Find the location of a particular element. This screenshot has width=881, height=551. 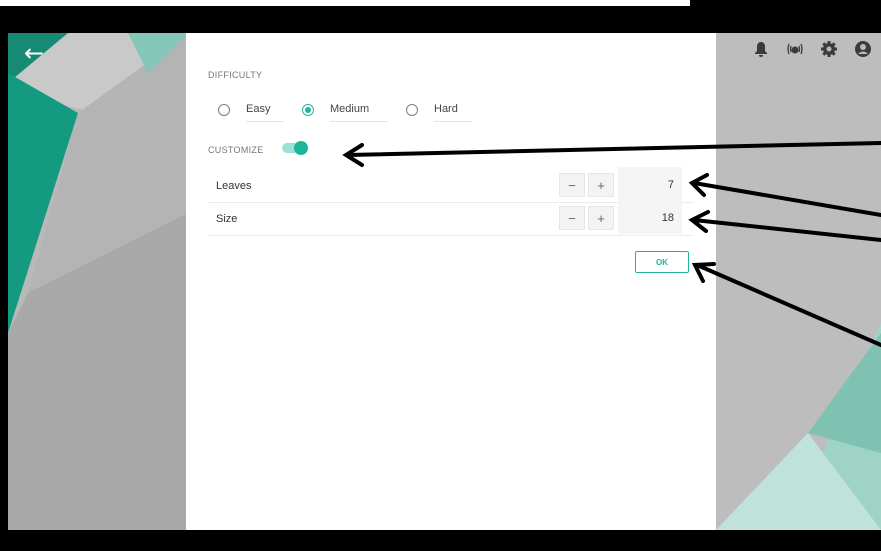

leaves-decrement-button: − is located at coordinates (572, 185).